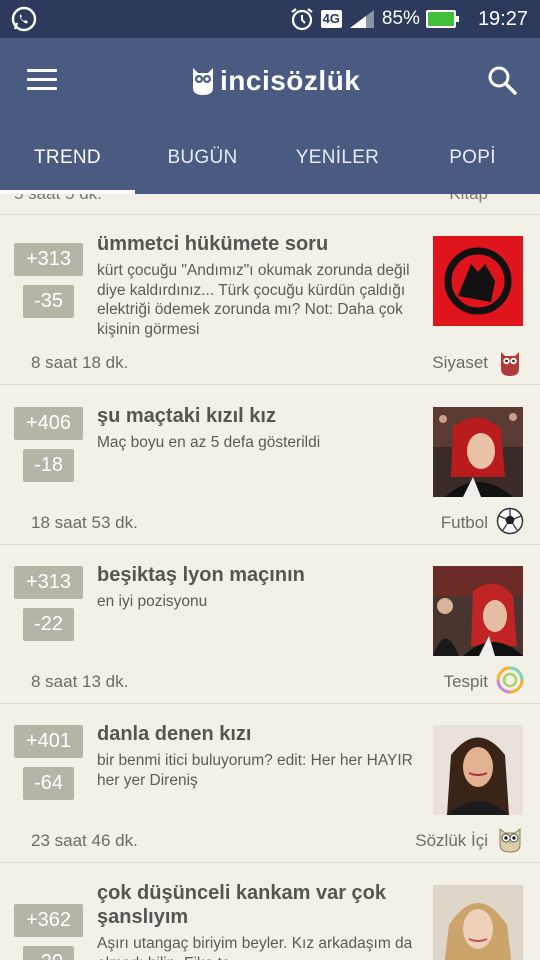 This screenshot has height=960, width=540. Describe the element at coordinates (442, 19) in the screenshot. I see `battery-charging-icon` at that location.